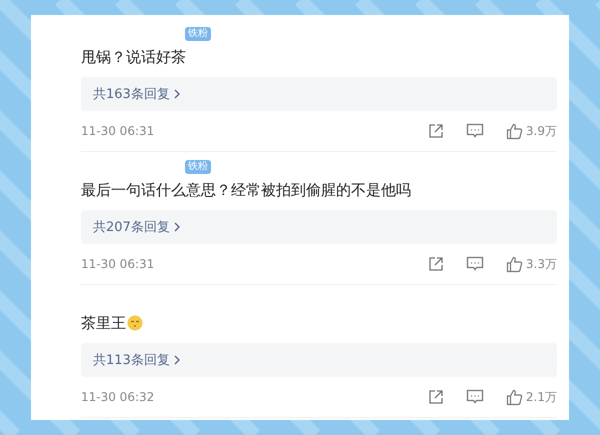  I want to click on comment-text: 茶里王, so click(103, 323).